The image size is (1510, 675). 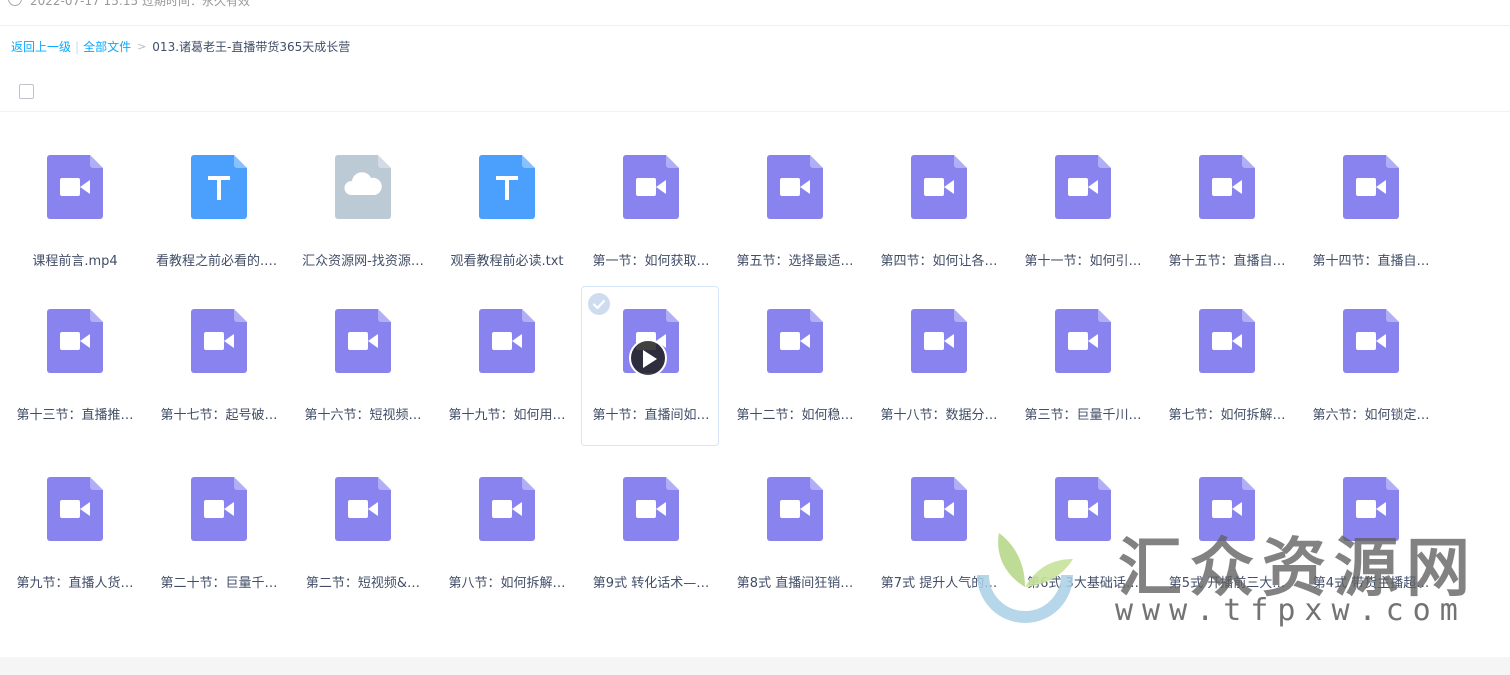 I want to click on file-item: 观看教程前必读.txt, so click(x=506, y=212).